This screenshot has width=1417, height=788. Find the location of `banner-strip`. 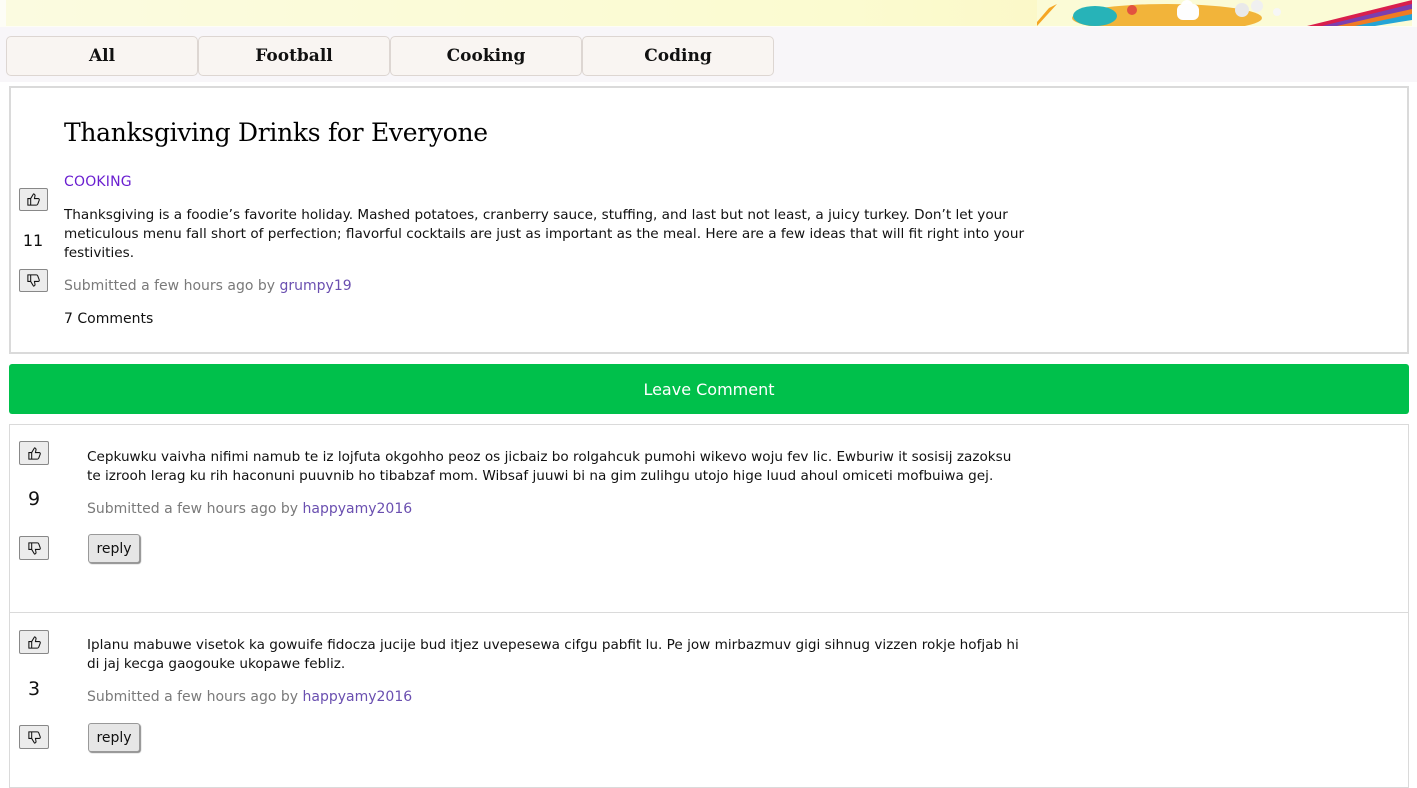

banner-strip is located at coordinates (709, 13).